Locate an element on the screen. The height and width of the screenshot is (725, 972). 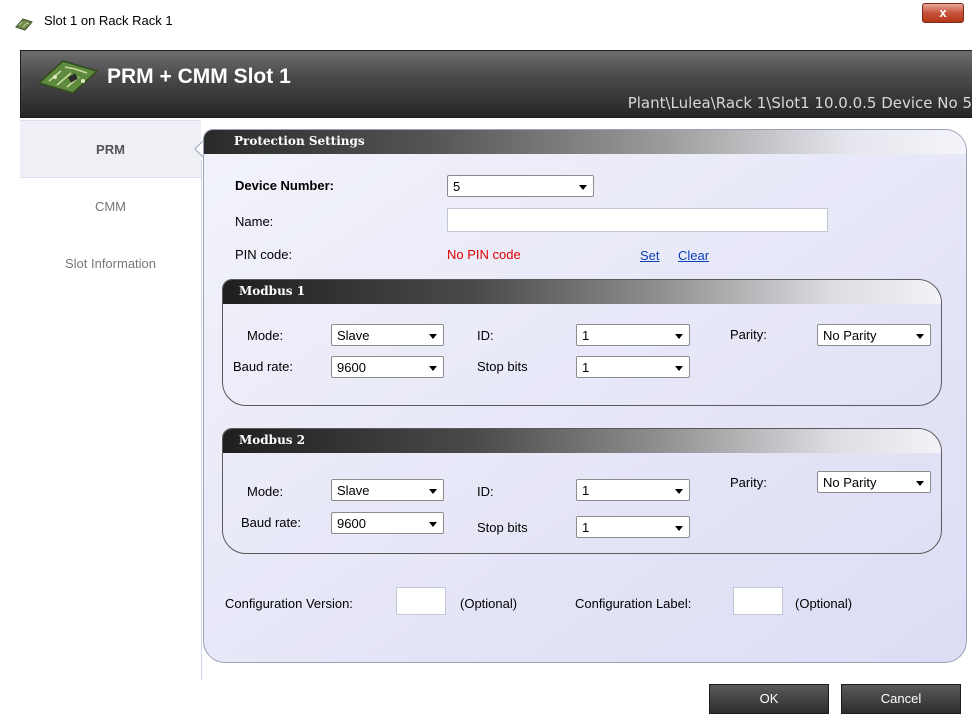
cancel-button: Cancel is located at coordinates (901, 699).